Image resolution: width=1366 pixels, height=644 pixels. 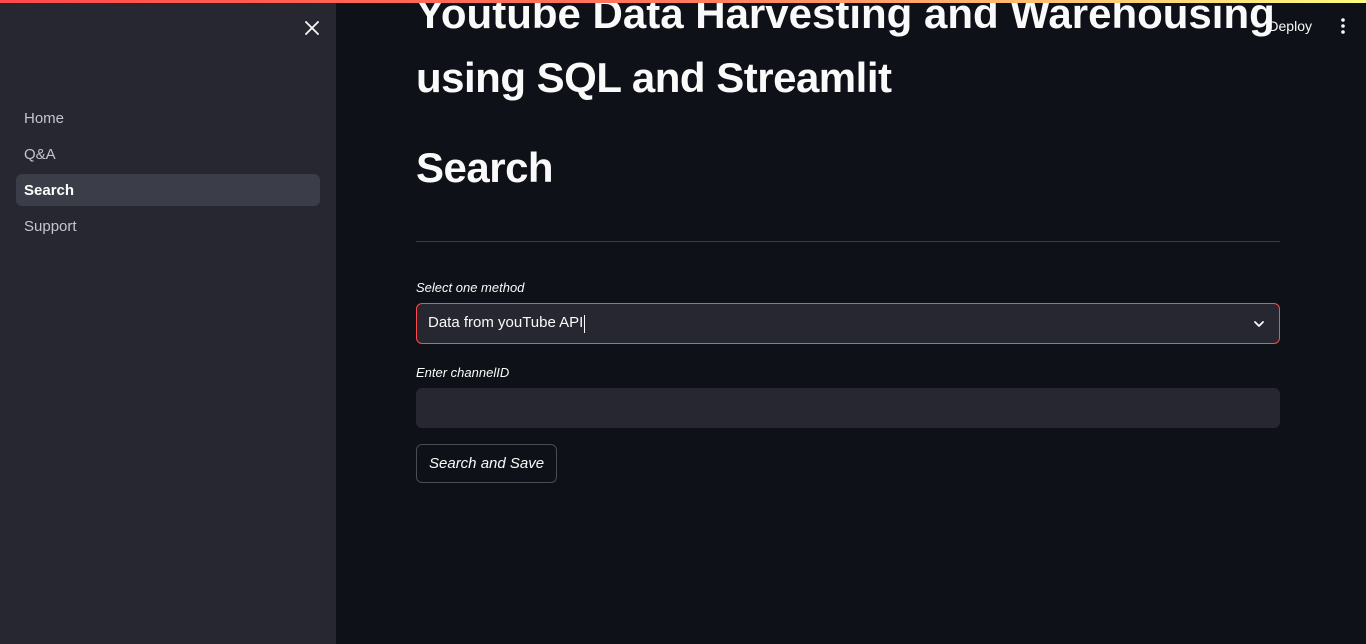 I want to click on sidebar-item-search: Search, so click(x=168, y=190).